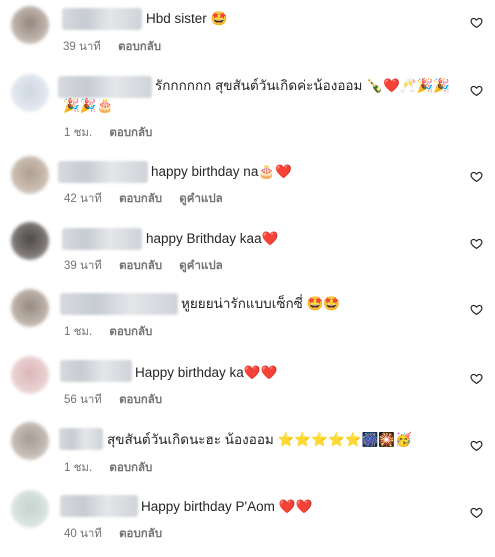 The height and width of the screenshot is (557, 495). I want to click on comment-meta: 39 นาที ตอบกลับ ดูคำแปล, so click(150, 266).